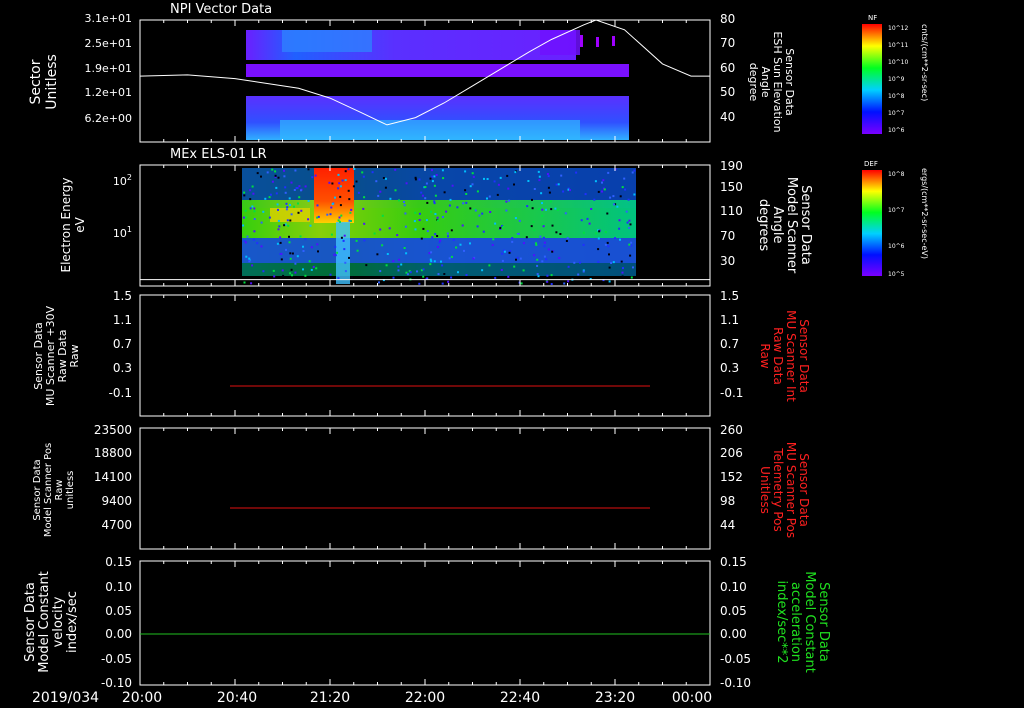  I want to click on mu30v-ylabel-right-1: MU Scanner Int, so click(791, 356).